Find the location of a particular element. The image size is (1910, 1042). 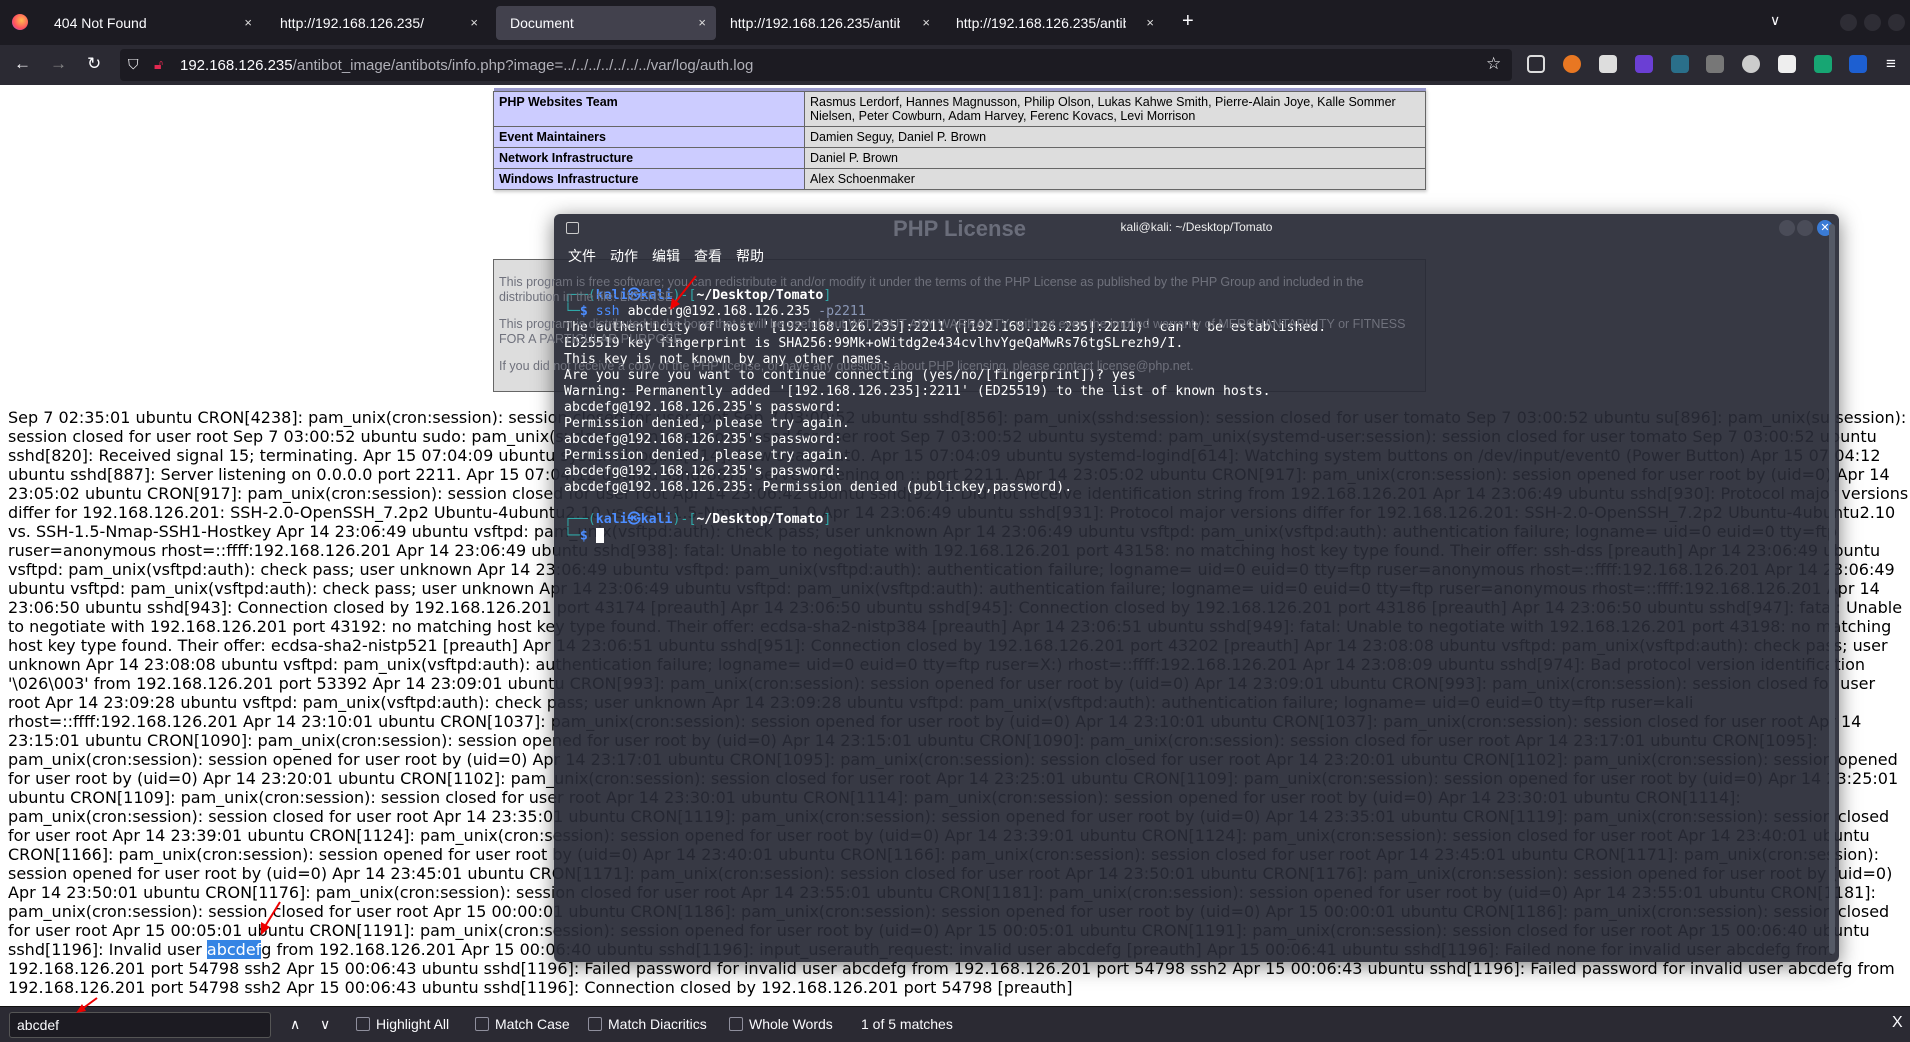

terminal-scrollbar is located at coordinates (1832, 589).